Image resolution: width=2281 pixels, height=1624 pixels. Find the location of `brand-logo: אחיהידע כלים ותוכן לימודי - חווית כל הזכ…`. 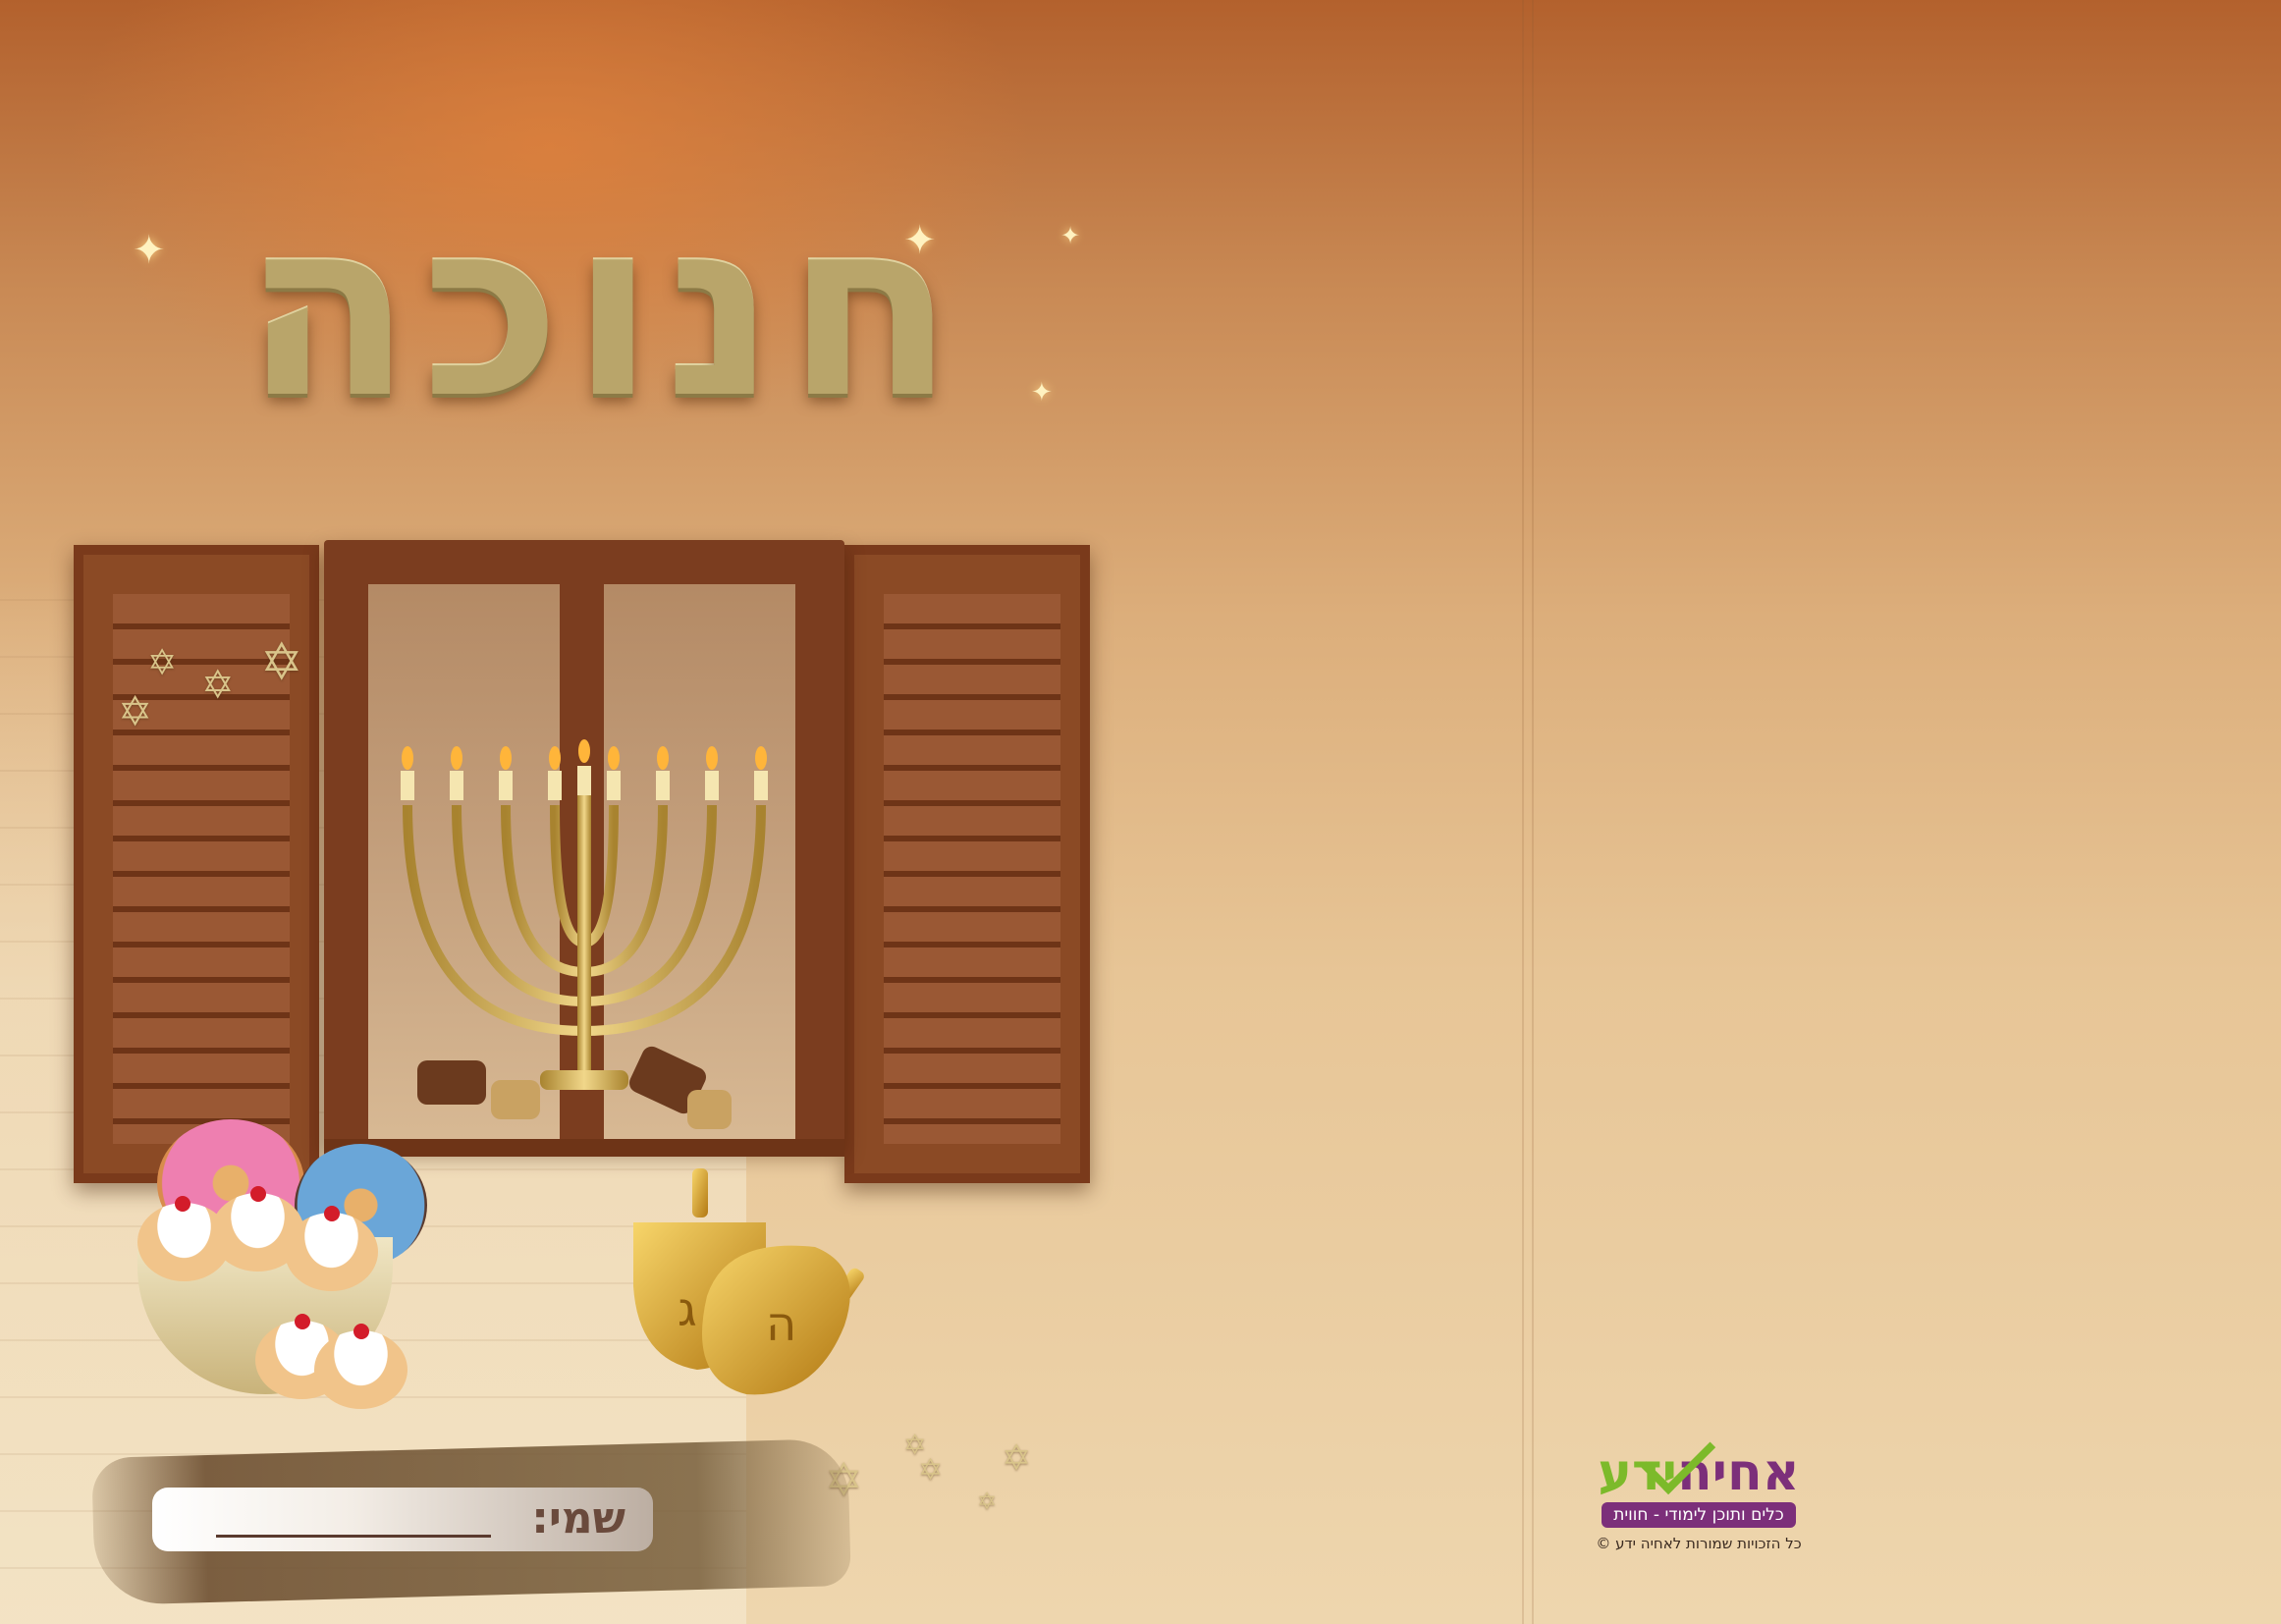

brand-logo: אחיהידע כלים ותוכן לימודי - חווית כל הזכ… is located at coordinates (1699, 1495).